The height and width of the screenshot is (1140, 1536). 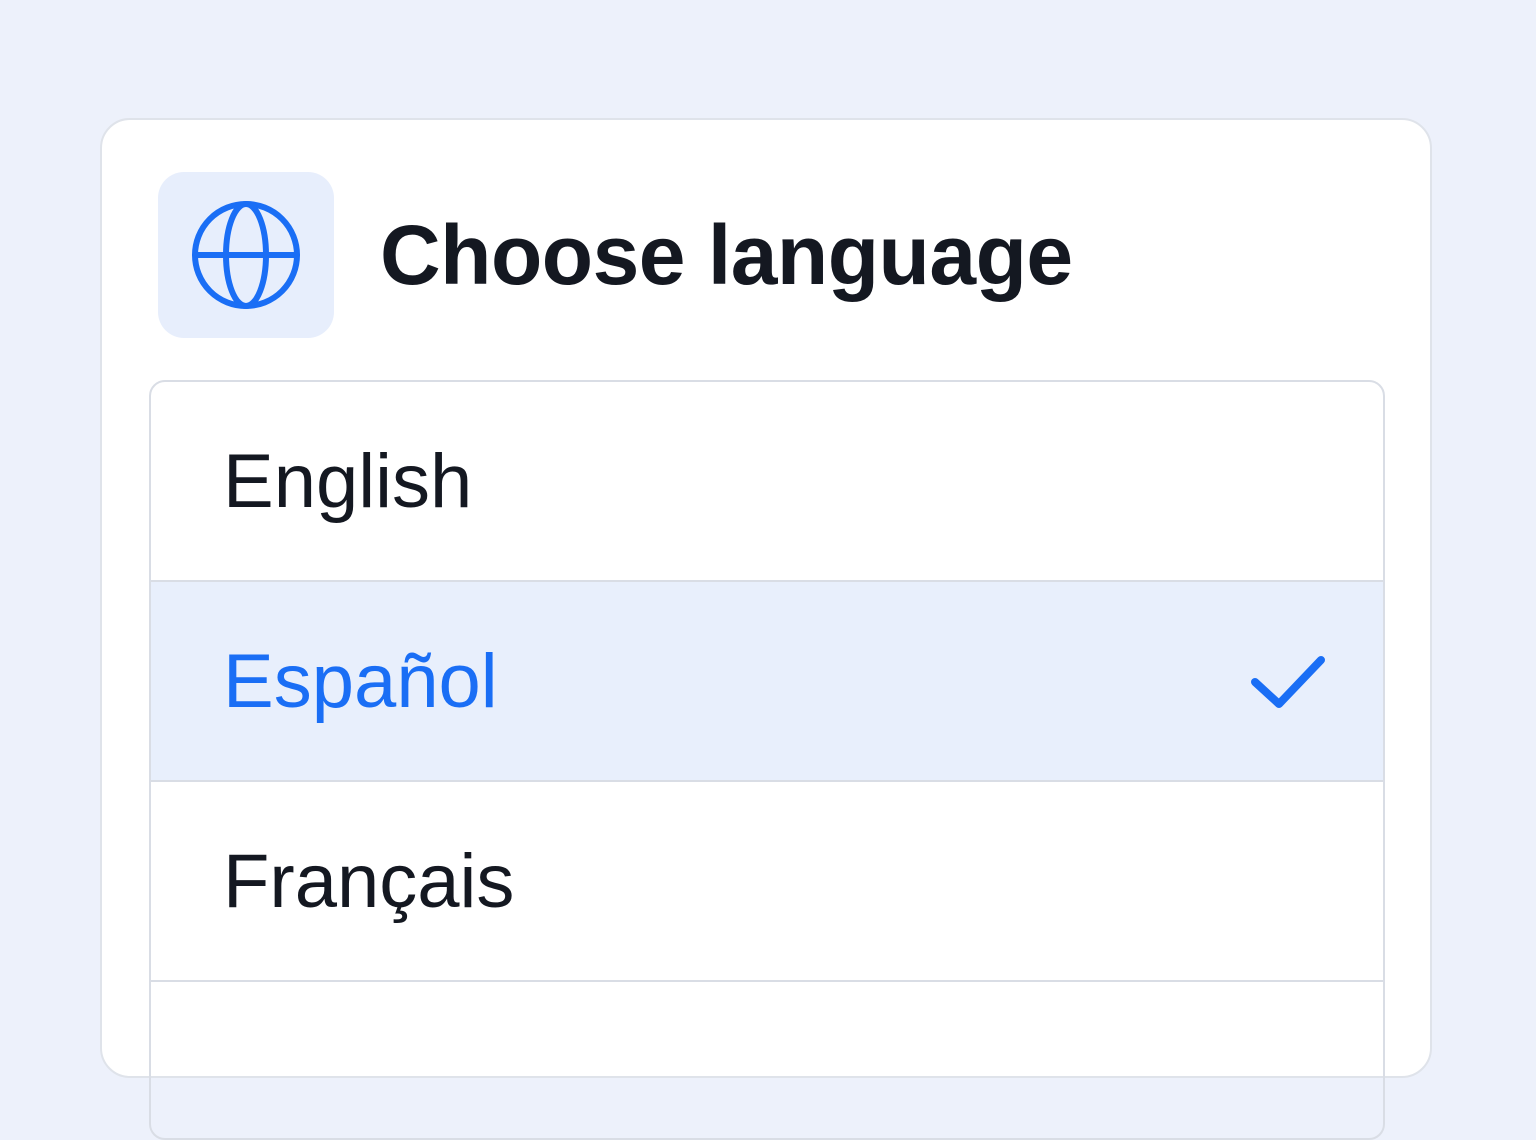 I want to click on globe-icon-tile, so click(x=246, y=255).